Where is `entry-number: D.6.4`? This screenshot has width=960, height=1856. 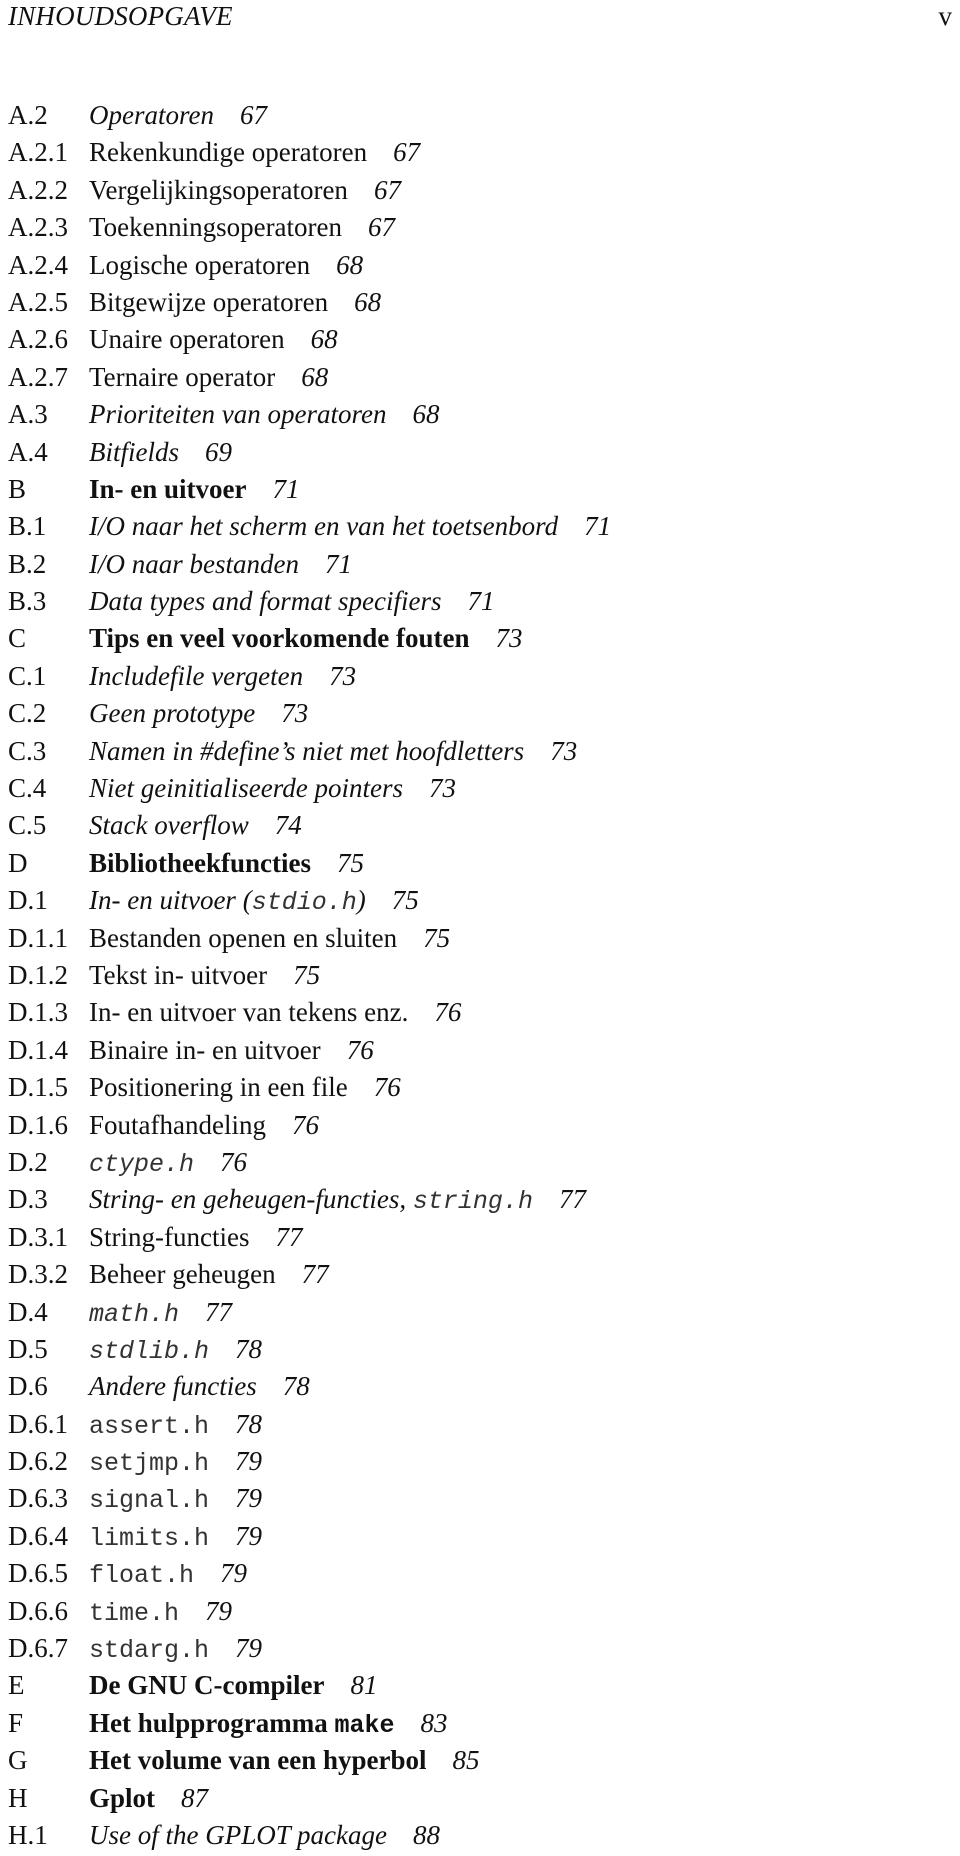 entry-number: D.6.4 is located at coordinates (38, 1535).